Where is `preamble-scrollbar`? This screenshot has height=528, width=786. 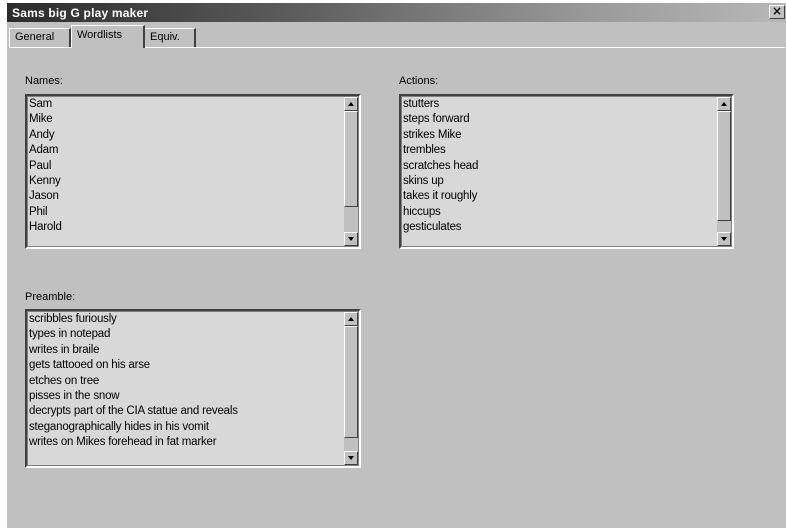 preamble-scrollbar is located at coordinates (351, 388).